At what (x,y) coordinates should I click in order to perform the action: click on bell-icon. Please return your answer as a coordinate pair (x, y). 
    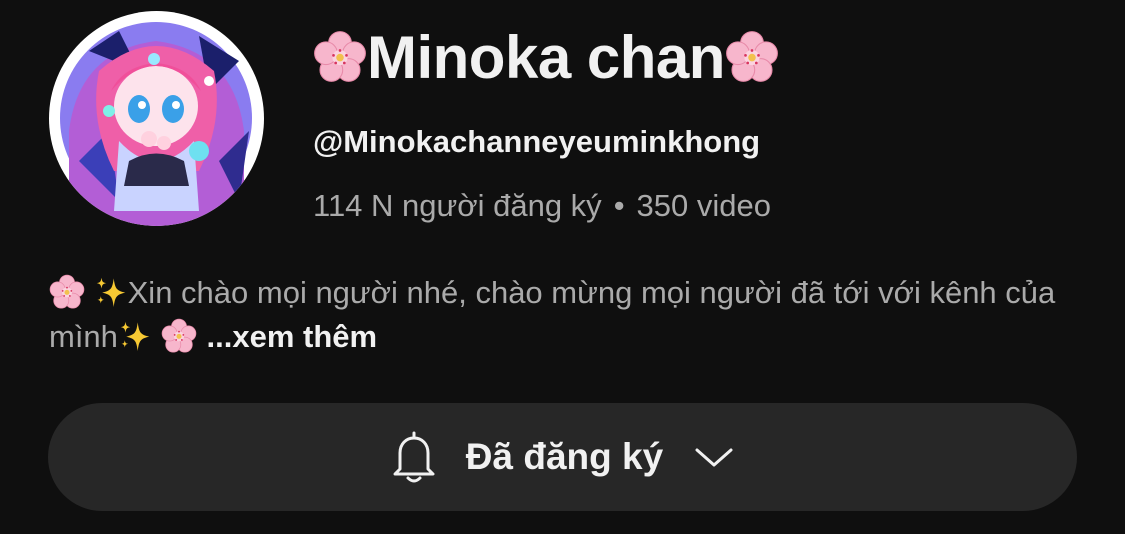
    Looking at the image, I should click on (414, 457).